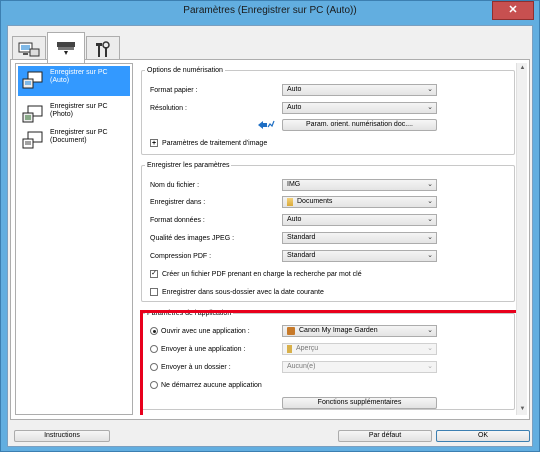 This screenshot has height=452, width=540. I want to click on scan-options-legend: Options de numérisation, so click(185, 70).